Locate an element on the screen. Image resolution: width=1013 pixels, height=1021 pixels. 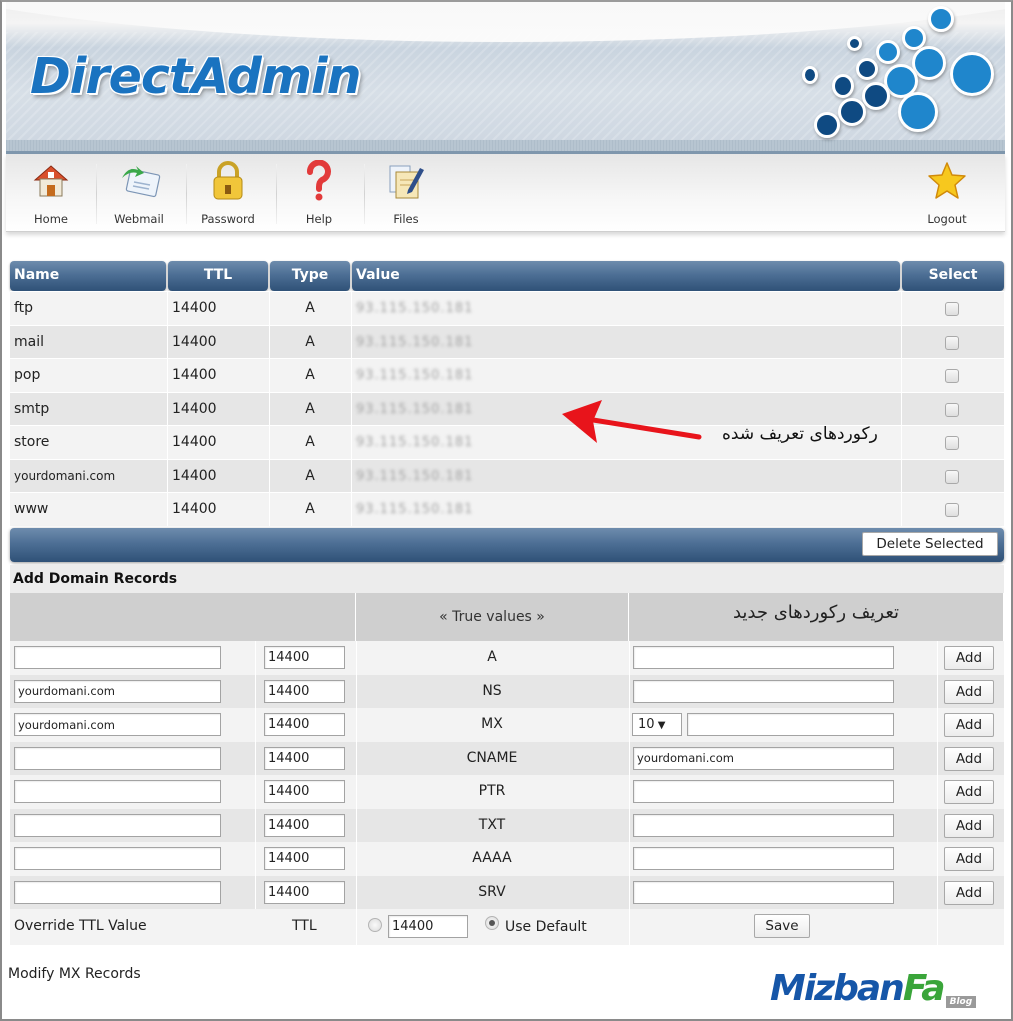
custom-ttl-radio is located at coordinates (375, 925).